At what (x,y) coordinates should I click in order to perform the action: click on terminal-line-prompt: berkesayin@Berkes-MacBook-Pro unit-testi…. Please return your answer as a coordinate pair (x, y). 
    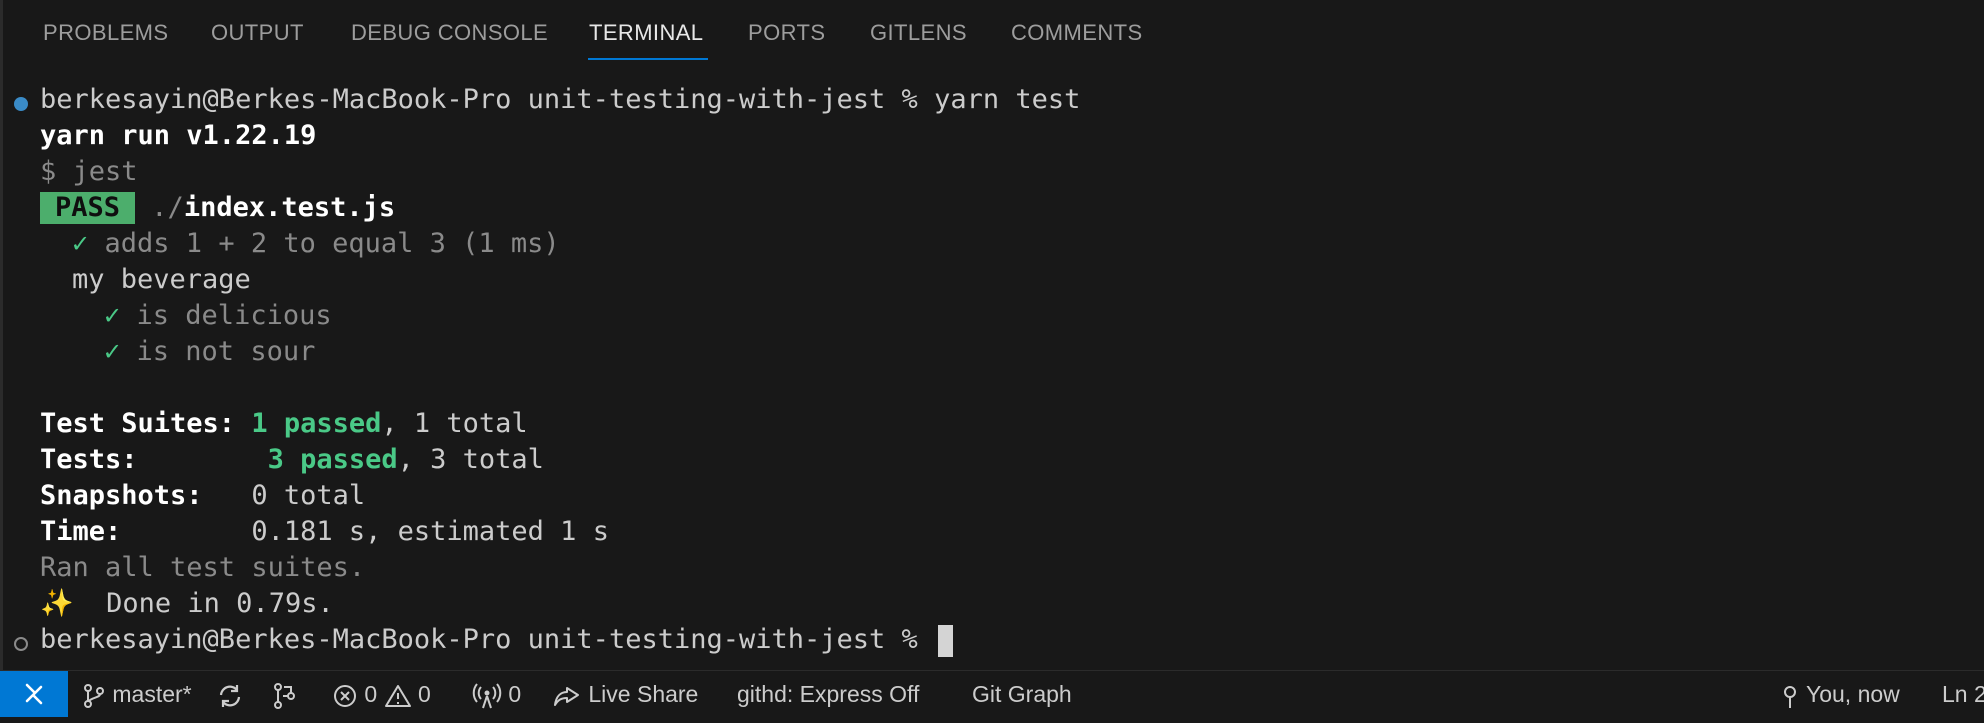
    Looking at the image, I should click on (497, 640).